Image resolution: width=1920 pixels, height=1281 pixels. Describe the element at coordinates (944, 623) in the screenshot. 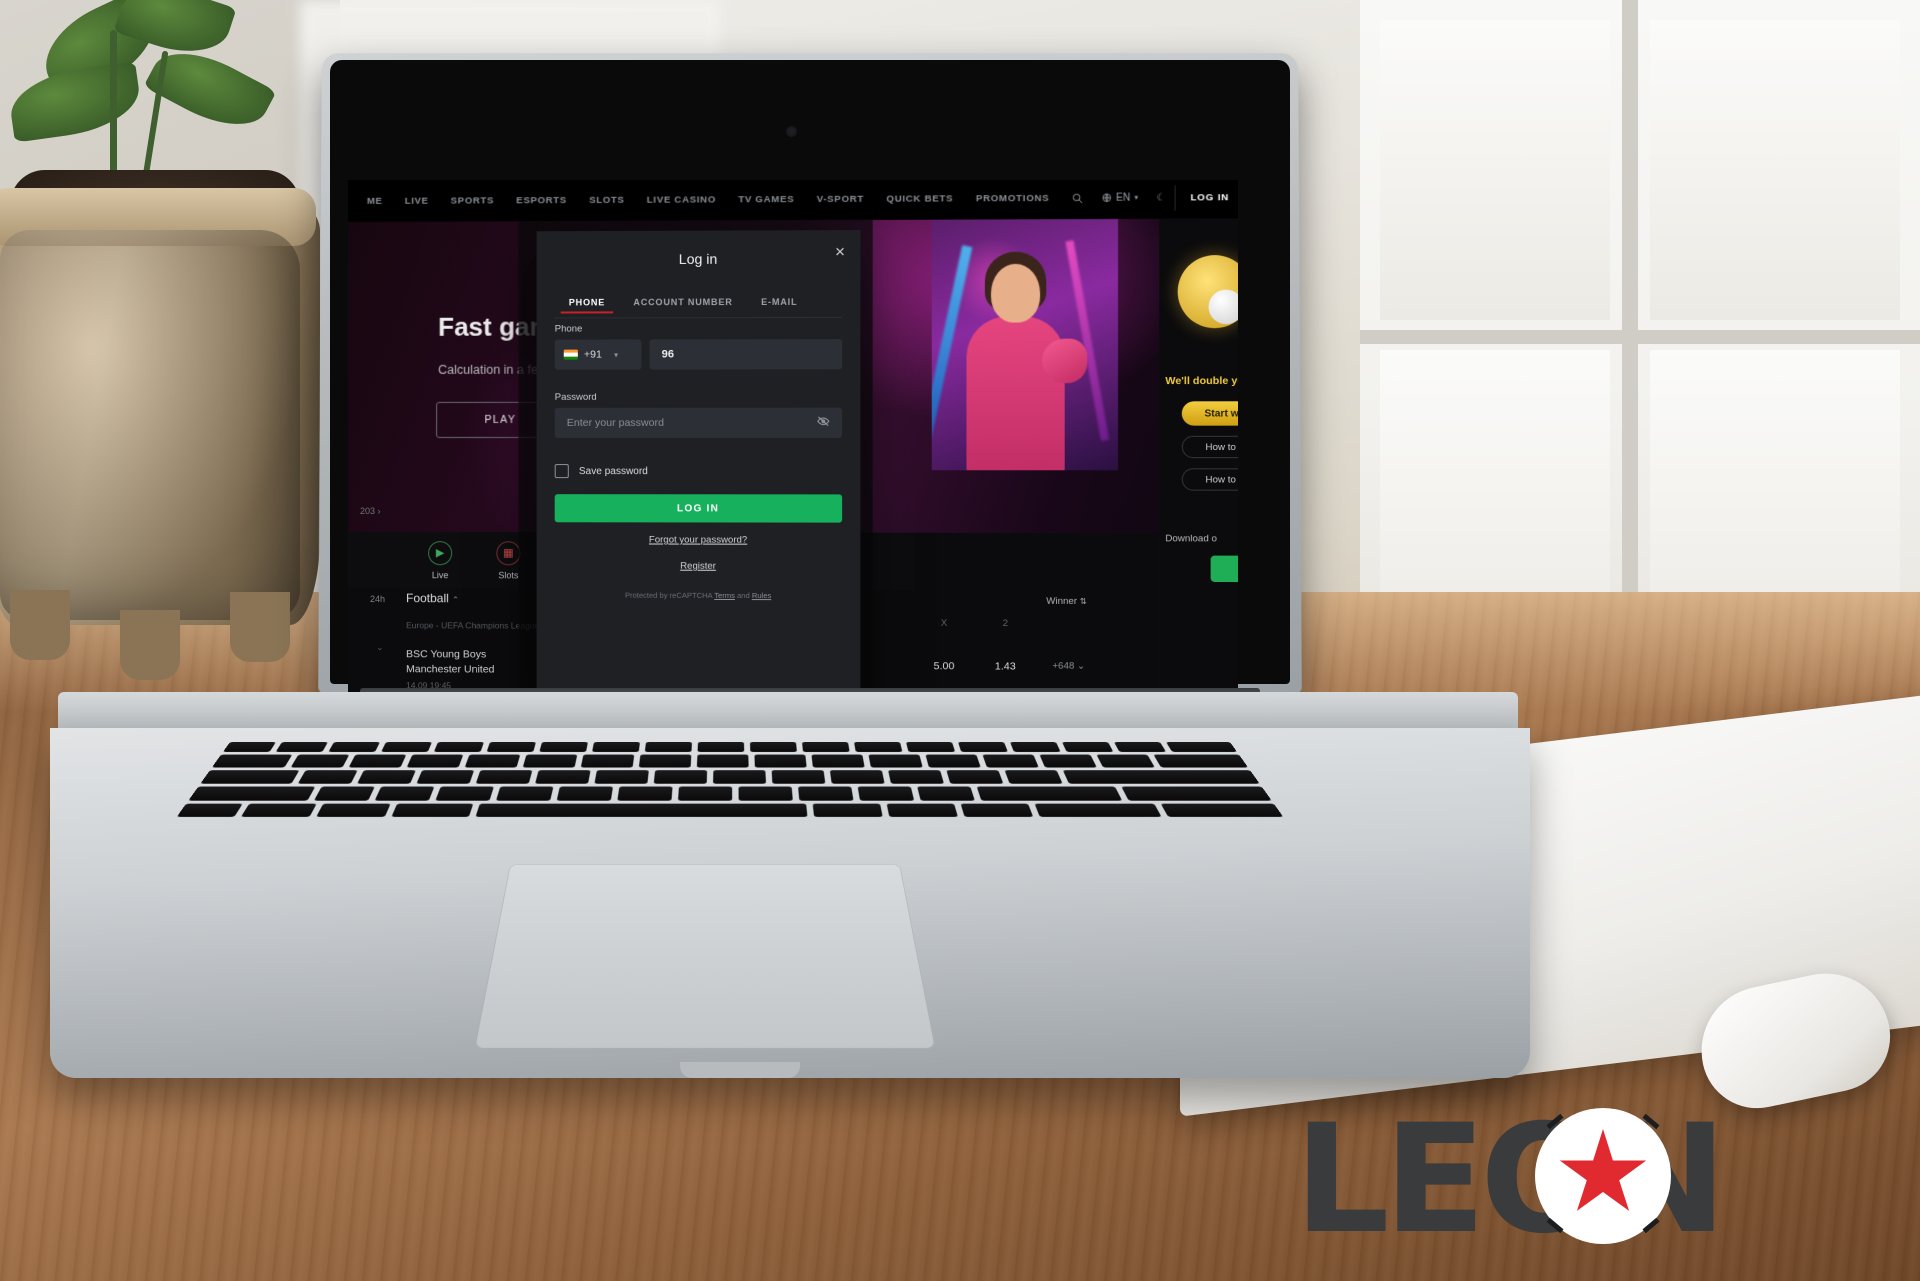

I see `odds-column-x: X` at that location.